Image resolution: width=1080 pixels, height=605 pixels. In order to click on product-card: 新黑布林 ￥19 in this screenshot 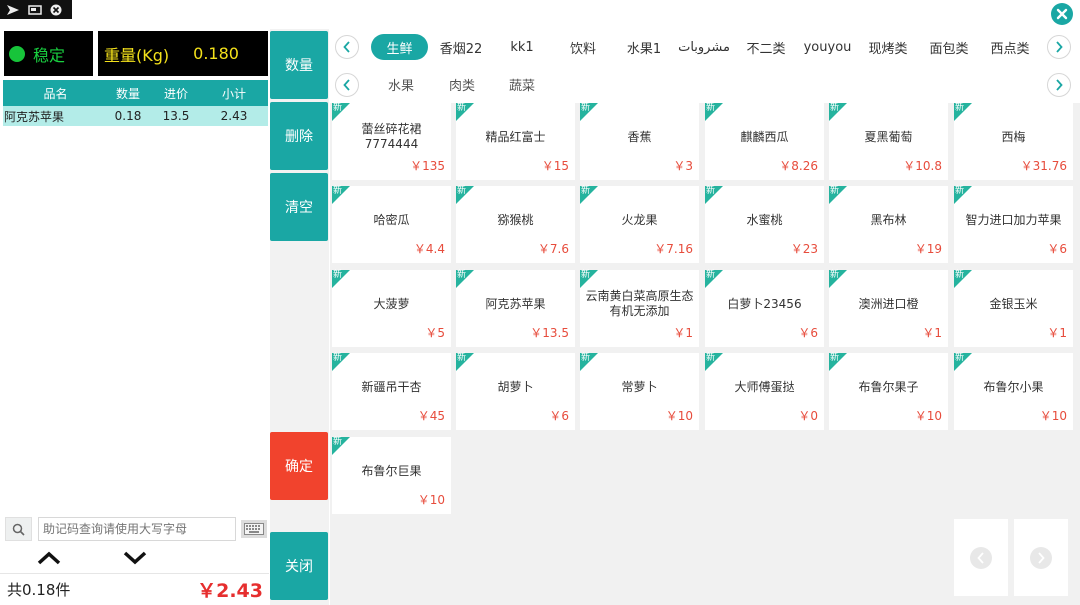, I will do `click(888, 224)`.